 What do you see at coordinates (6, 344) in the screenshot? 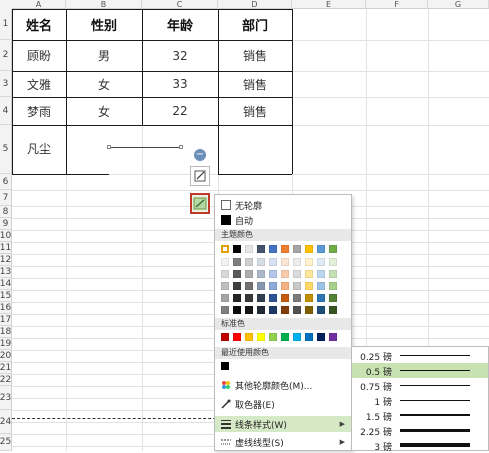
I see `row-header: 19` at bounding box center [6, 344].